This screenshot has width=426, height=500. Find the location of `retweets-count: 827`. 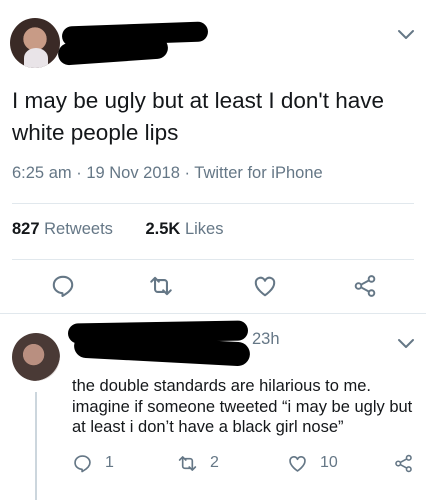

retweets-count: 827 is located at coordinates (26, 229).